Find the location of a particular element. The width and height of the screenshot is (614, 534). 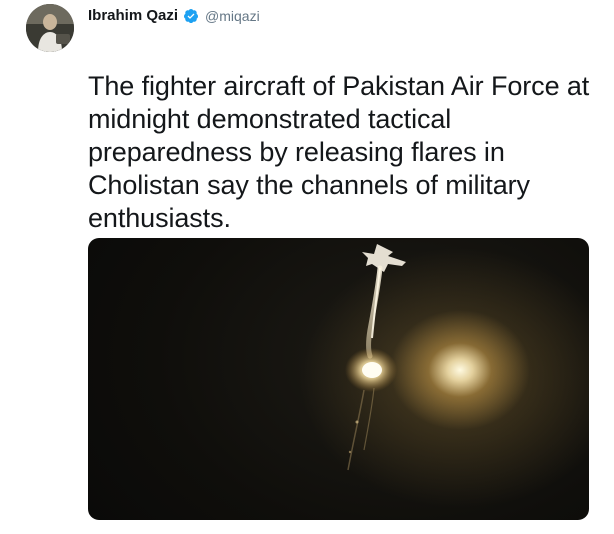

avatar is located at coordinates (50, 28).